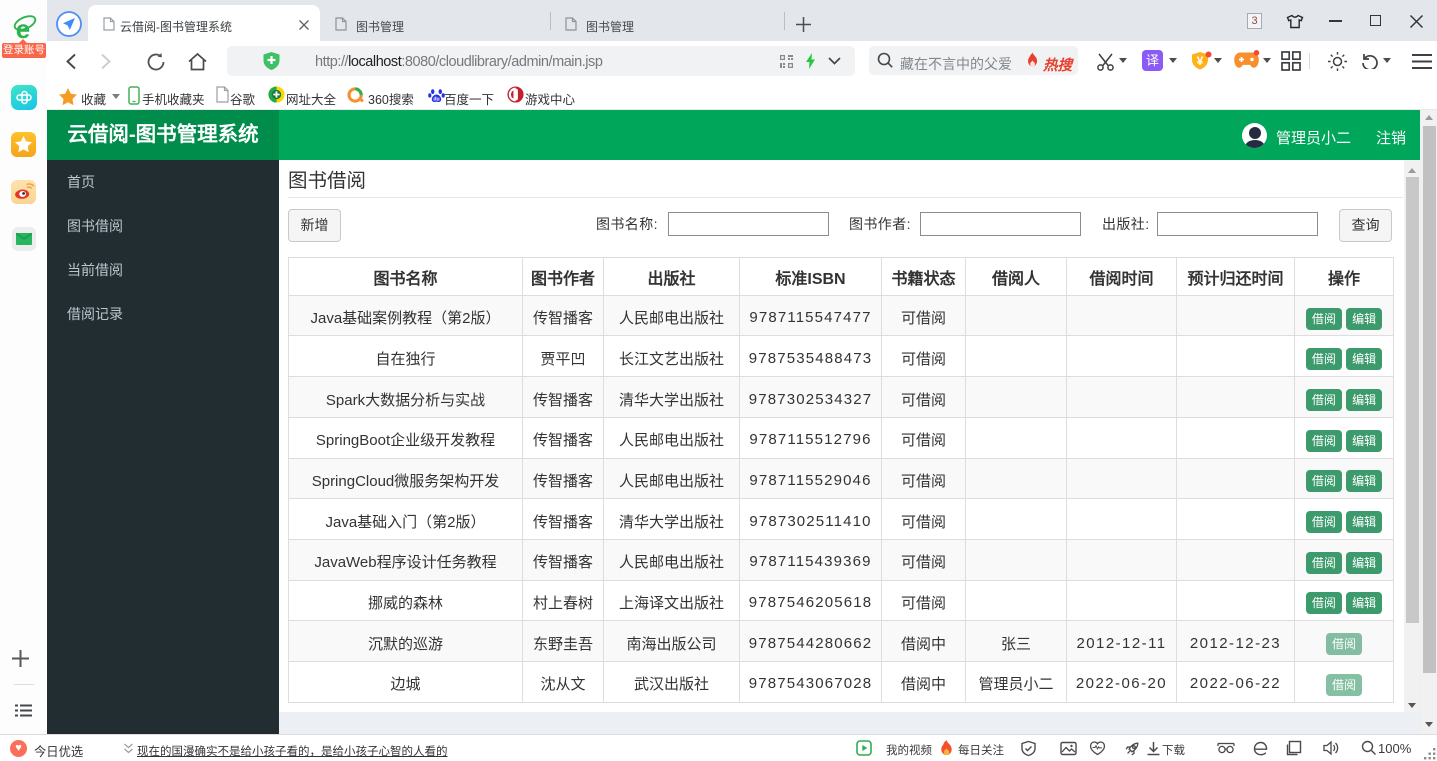 This screenshot has width=1437, height=761. What do you see at coordinates (436, 99) in the screenshot?
I see `svg-text: du` at bounding box center [436, 99].